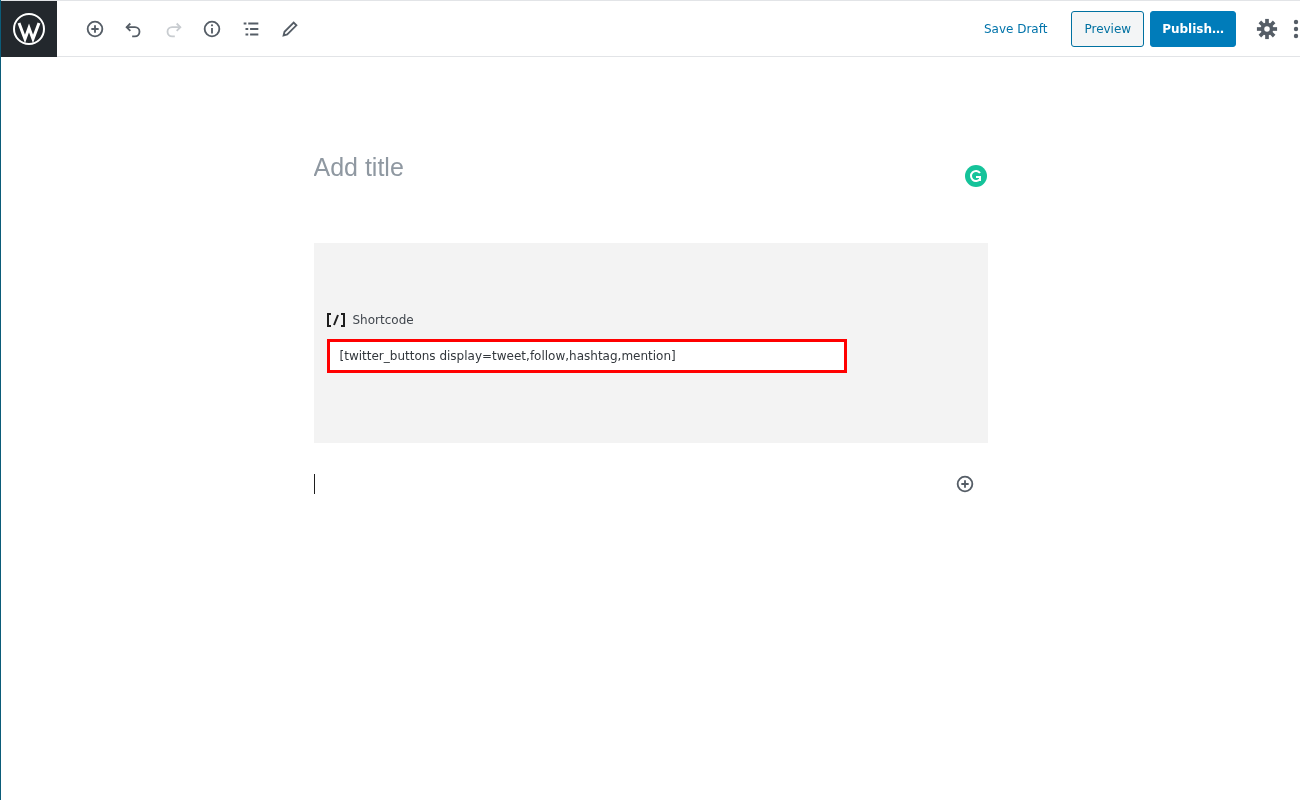 Image resolution: width=1300 pixels, height=800 pixels. What do you see at coordinates (586, 356) in the screenshot?
I see `shortcode-field: [twitter_buttons display=tweet,follow,hashtag,mention]` at bounding box center [586, 356].